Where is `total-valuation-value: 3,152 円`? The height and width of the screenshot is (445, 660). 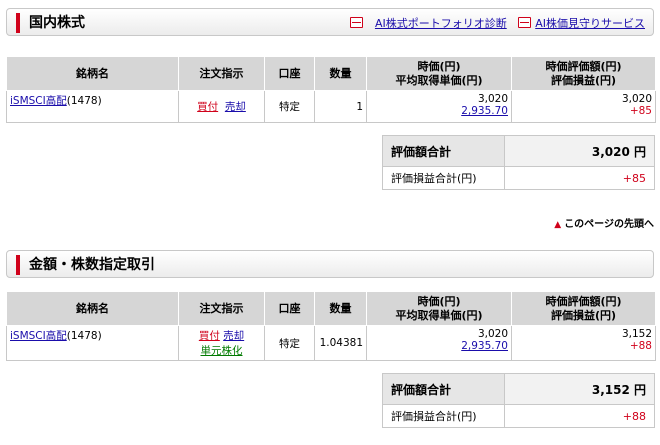 total-valuation-value: 3,152 円 is located at coordinates (579, 389).